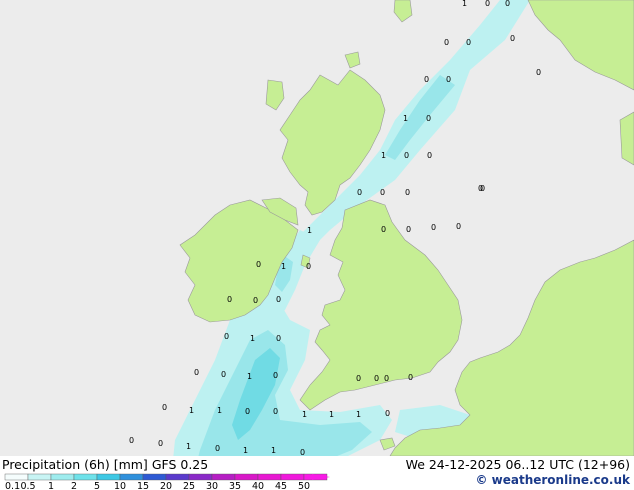 The width and height of the screenshot is (634, 490). What do you see at coordinates (219, 410) in the screenshot?
I see `label-sw-3: 1` at bounding box center [219, 410].